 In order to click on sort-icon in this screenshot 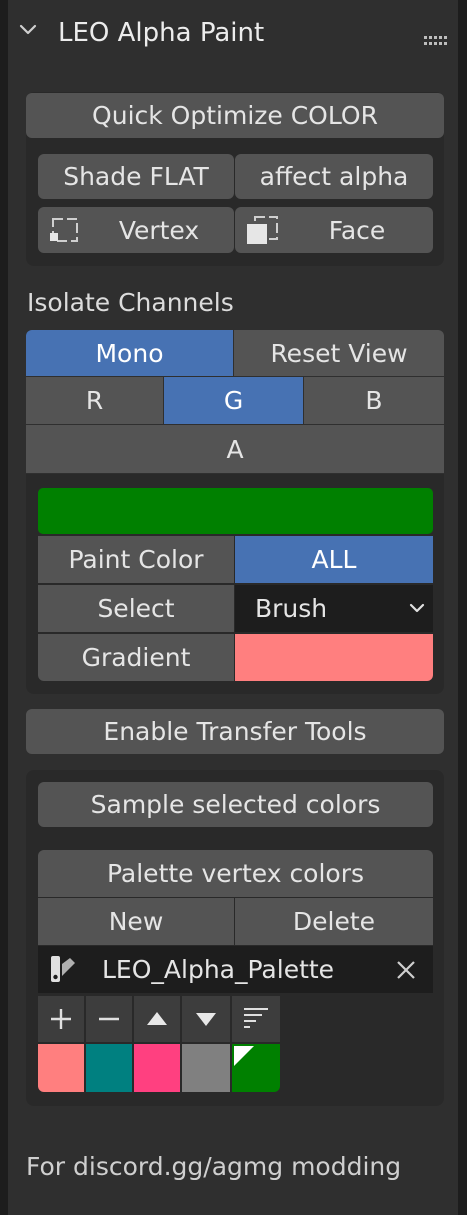, I will do `click(256, 1018)`.